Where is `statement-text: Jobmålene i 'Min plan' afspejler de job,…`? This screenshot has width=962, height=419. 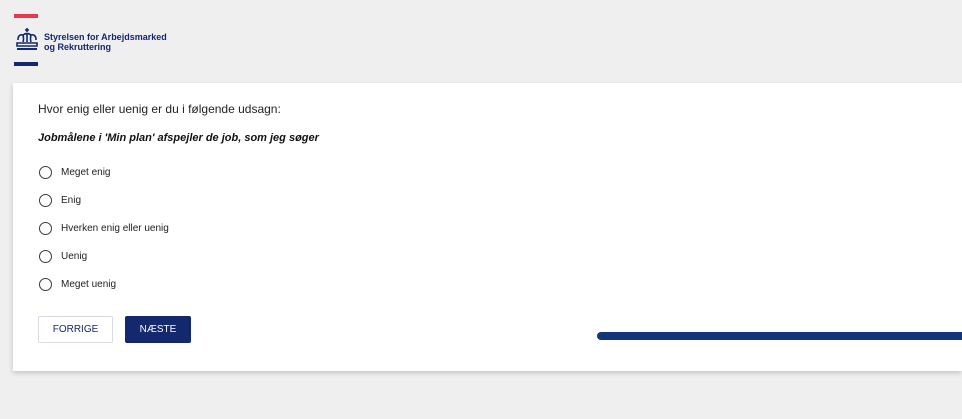
statement-text: Jobmålene i 'Min plan' afspejler de job,… is located at coordinates (178, 138).